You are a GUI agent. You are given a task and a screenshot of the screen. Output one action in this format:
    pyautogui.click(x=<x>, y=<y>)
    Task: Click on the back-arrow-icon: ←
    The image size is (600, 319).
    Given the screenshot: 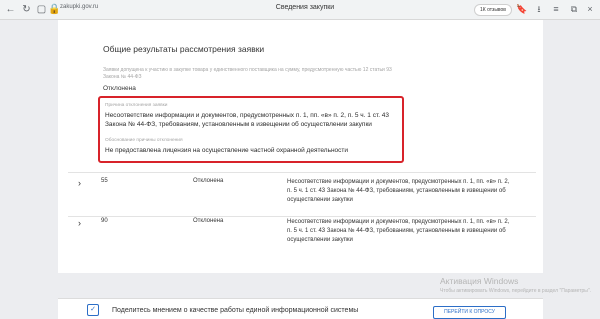 What is the action you would take?
    pyautogui.click(x=10, y=9)
    